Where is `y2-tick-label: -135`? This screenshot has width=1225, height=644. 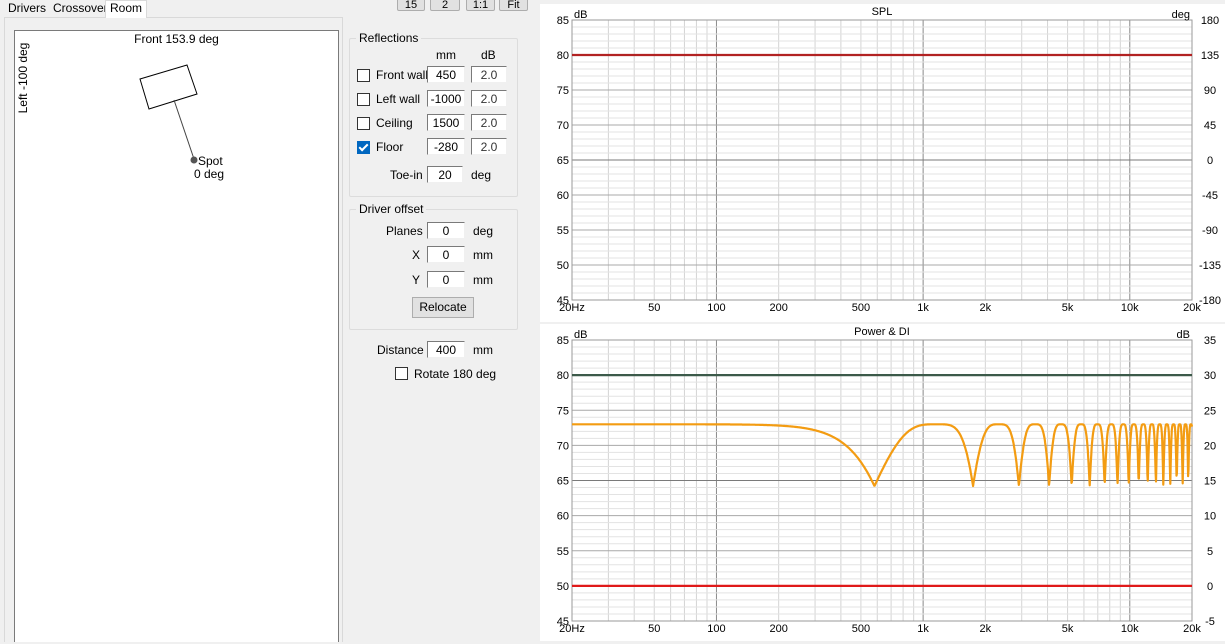 y2-tick-label: -135 is located at coordinates (1210, 266).